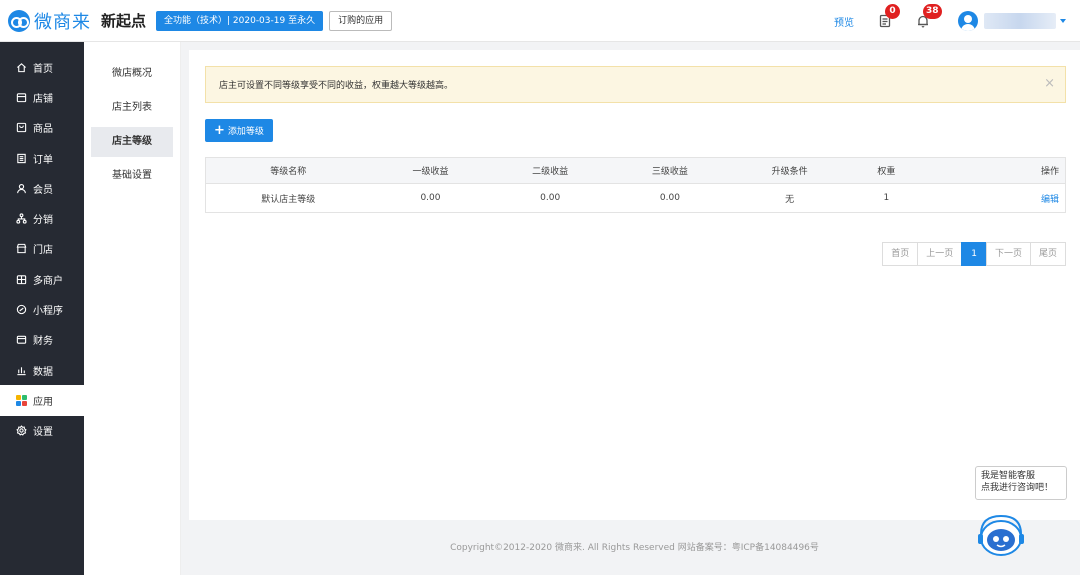  I want to click on pagination: 首页 上一页 1 下一页 尾页, so click(974, 254).